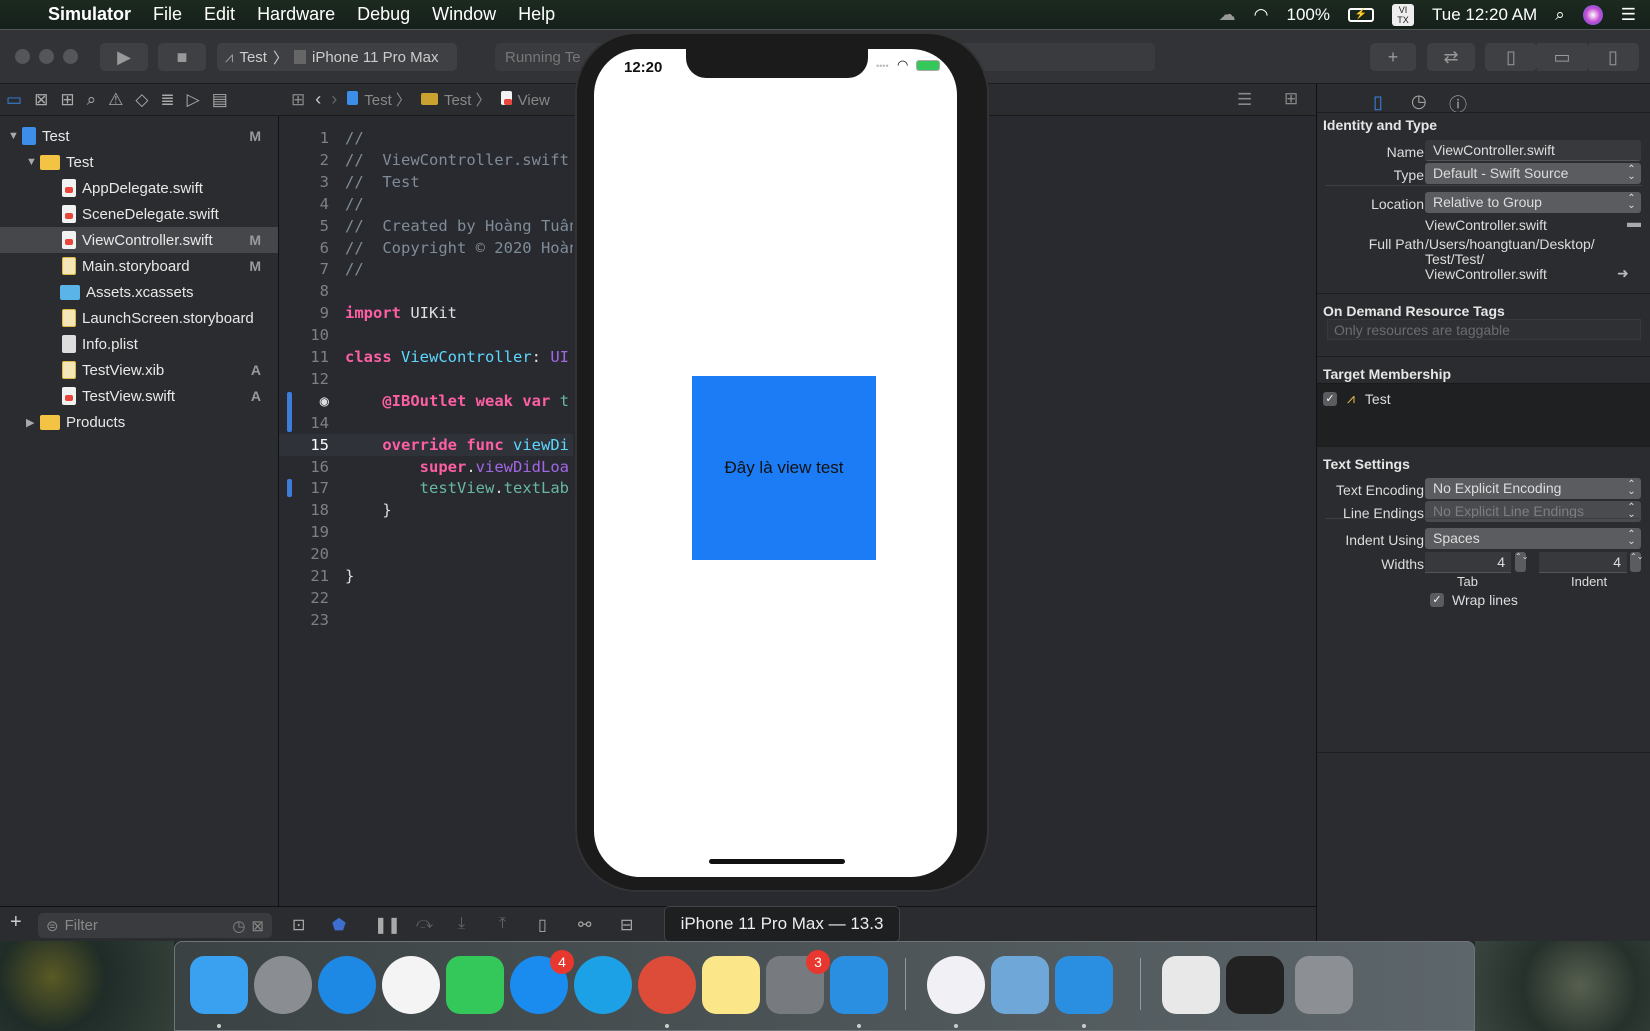 The image size is (1650, 1031). What do you see at coordinates (139, 162) in the screenshot?
I see `tree-item-group: ▼ Test` at bounding box center [139, 162].